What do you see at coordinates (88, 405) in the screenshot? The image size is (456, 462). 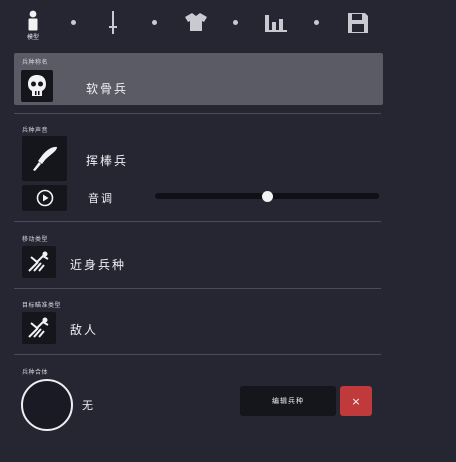 I see `unit-combine-value: 无` at bounding box center [88, 405].